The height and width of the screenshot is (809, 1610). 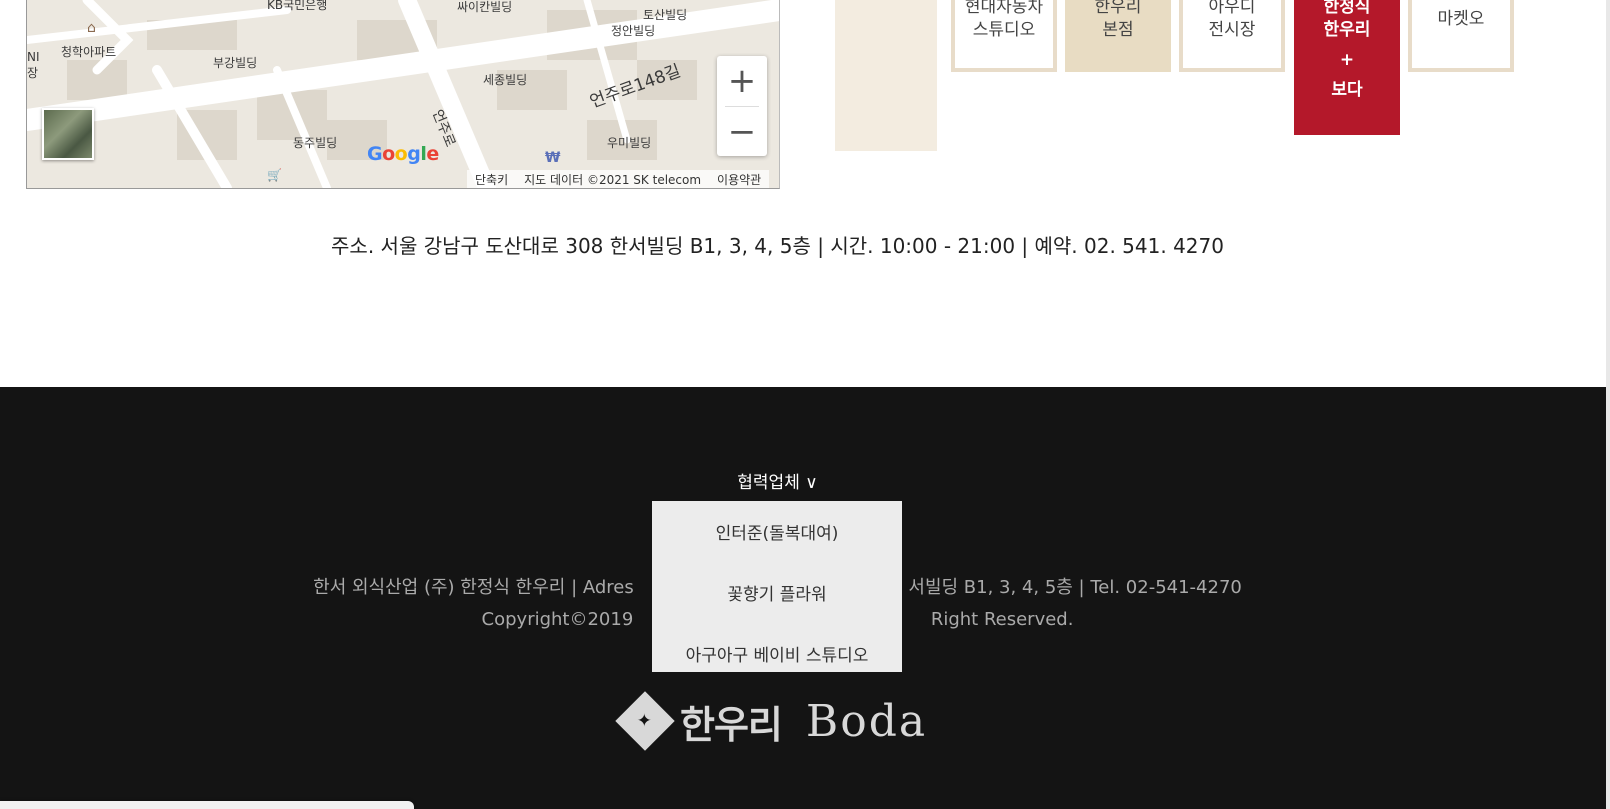 What do you see at coordinates (89, 52) in the screenshot?
I see `map-label: 청학아파트` at bounding box center [89, 52].